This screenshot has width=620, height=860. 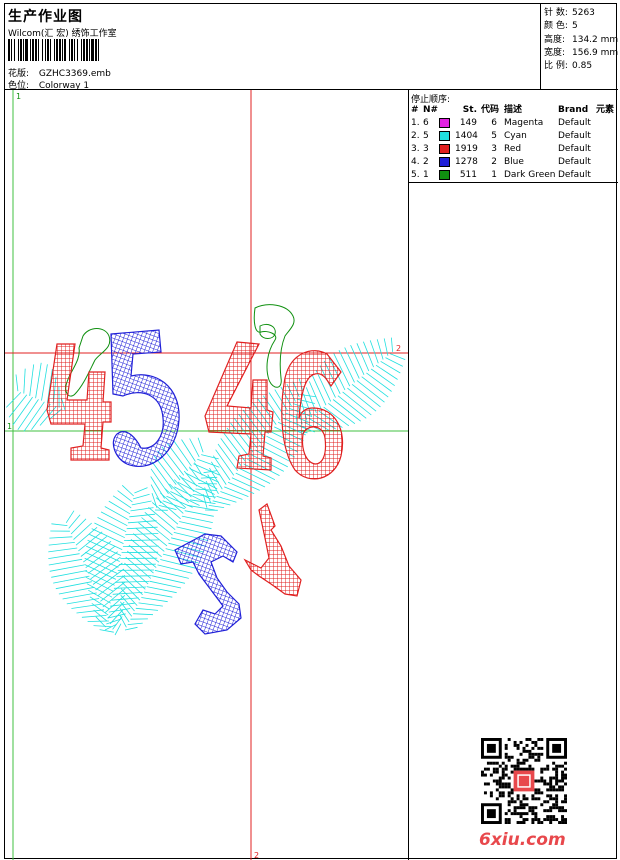 What do you see at coordinates (530, 175) in the screenshot?
I see `stop-sequence-desc: Dark Green` at bounding box center [530, 175].